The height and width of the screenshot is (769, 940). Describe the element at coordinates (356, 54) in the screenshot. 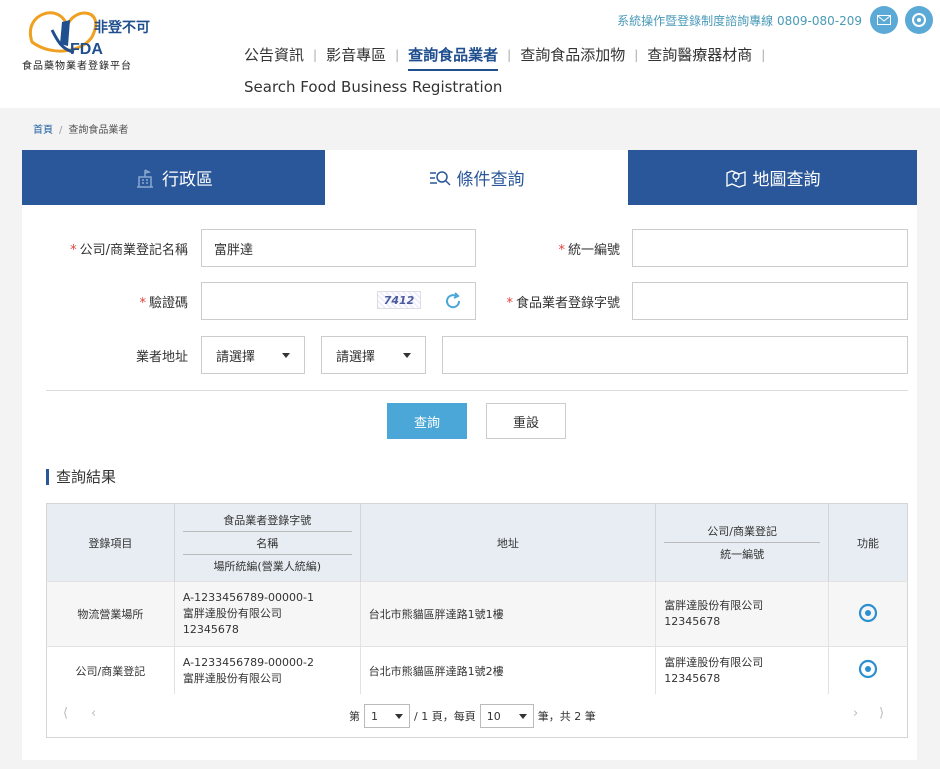

I see `nav-media: 影音專區` at that location.